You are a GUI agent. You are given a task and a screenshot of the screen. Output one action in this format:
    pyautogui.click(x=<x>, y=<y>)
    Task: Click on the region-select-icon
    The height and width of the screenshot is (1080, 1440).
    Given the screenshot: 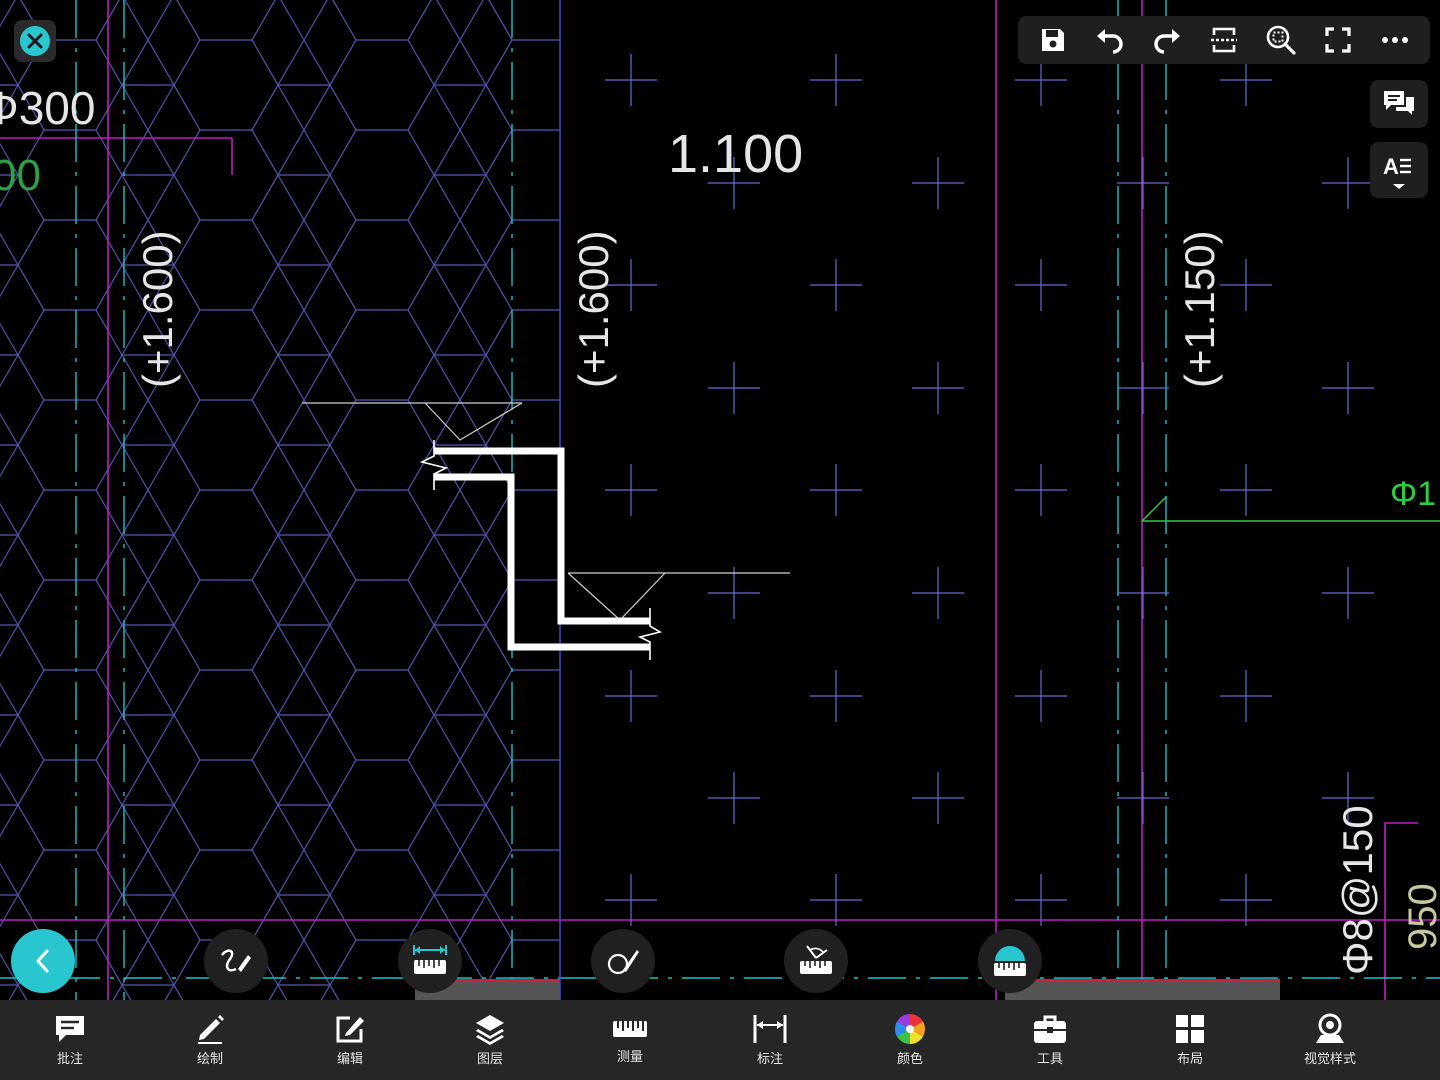 What is the action you would take?
    pyautogui.click(x=1223, y=40)
    